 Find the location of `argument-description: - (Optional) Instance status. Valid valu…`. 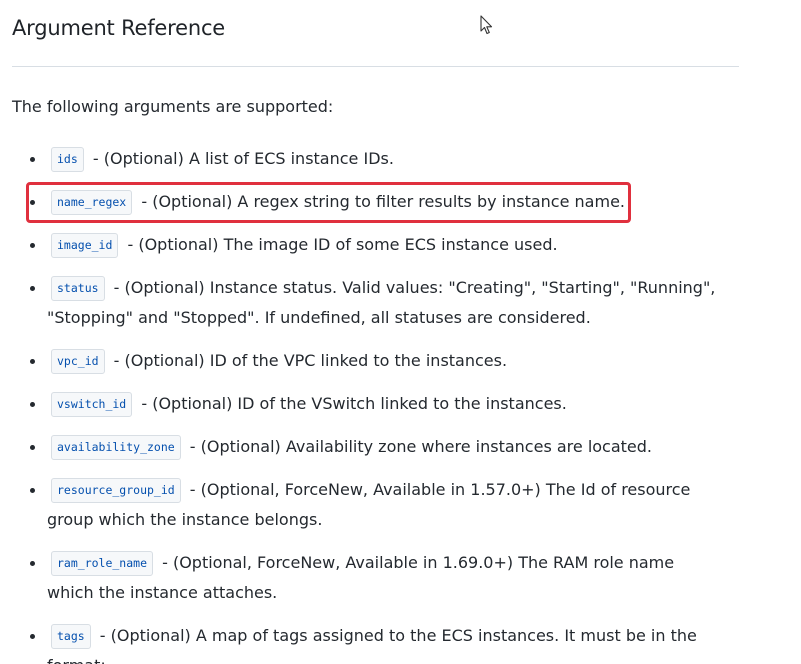

argument-description: - (Optional) Instance status. Valid valu… is located at coordinates (381, 302).